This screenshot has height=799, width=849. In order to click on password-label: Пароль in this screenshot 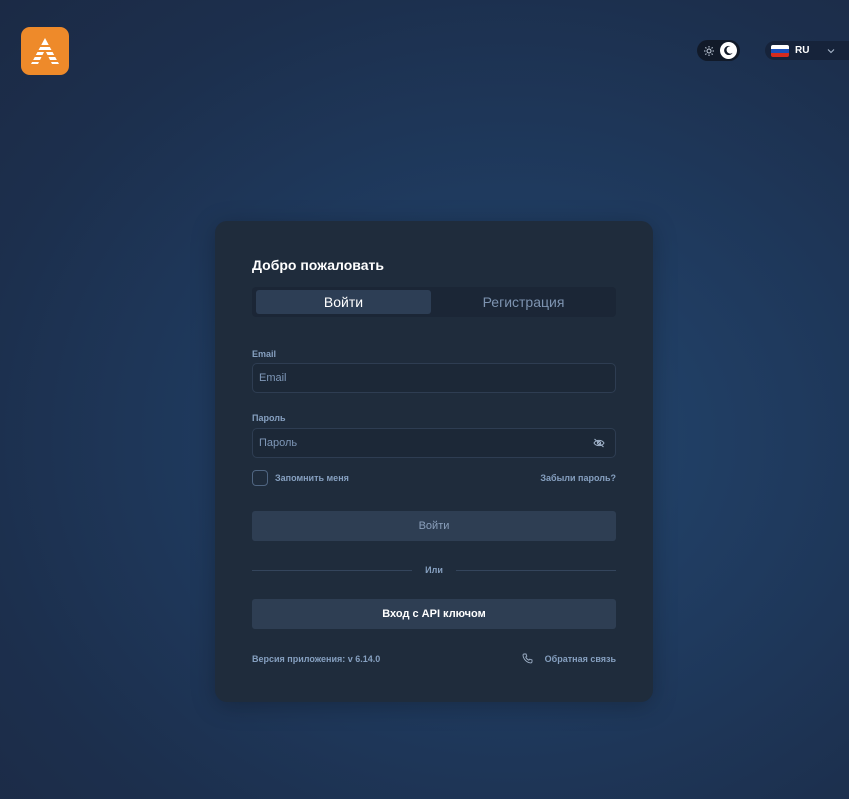, I will do `click(269, 418)`.